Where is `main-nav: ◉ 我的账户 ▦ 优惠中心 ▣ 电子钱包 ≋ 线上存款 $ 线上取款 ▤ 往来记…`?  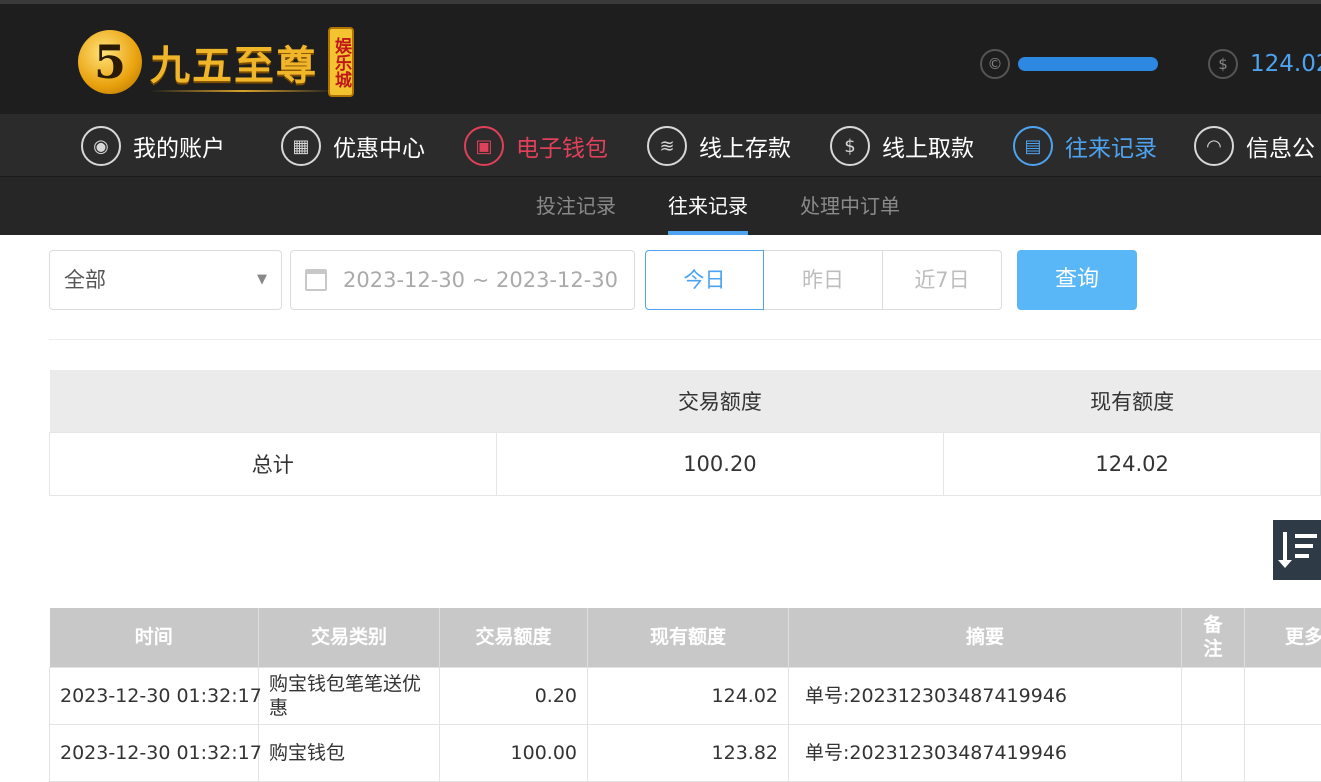 main-nav: ◉ 我的账户 ▦ 优惠中心 ▣ 电子钱包 ≋ 线上存款 $ 线上取款 ▤ 往来记… is located at coordinates (660, 145).